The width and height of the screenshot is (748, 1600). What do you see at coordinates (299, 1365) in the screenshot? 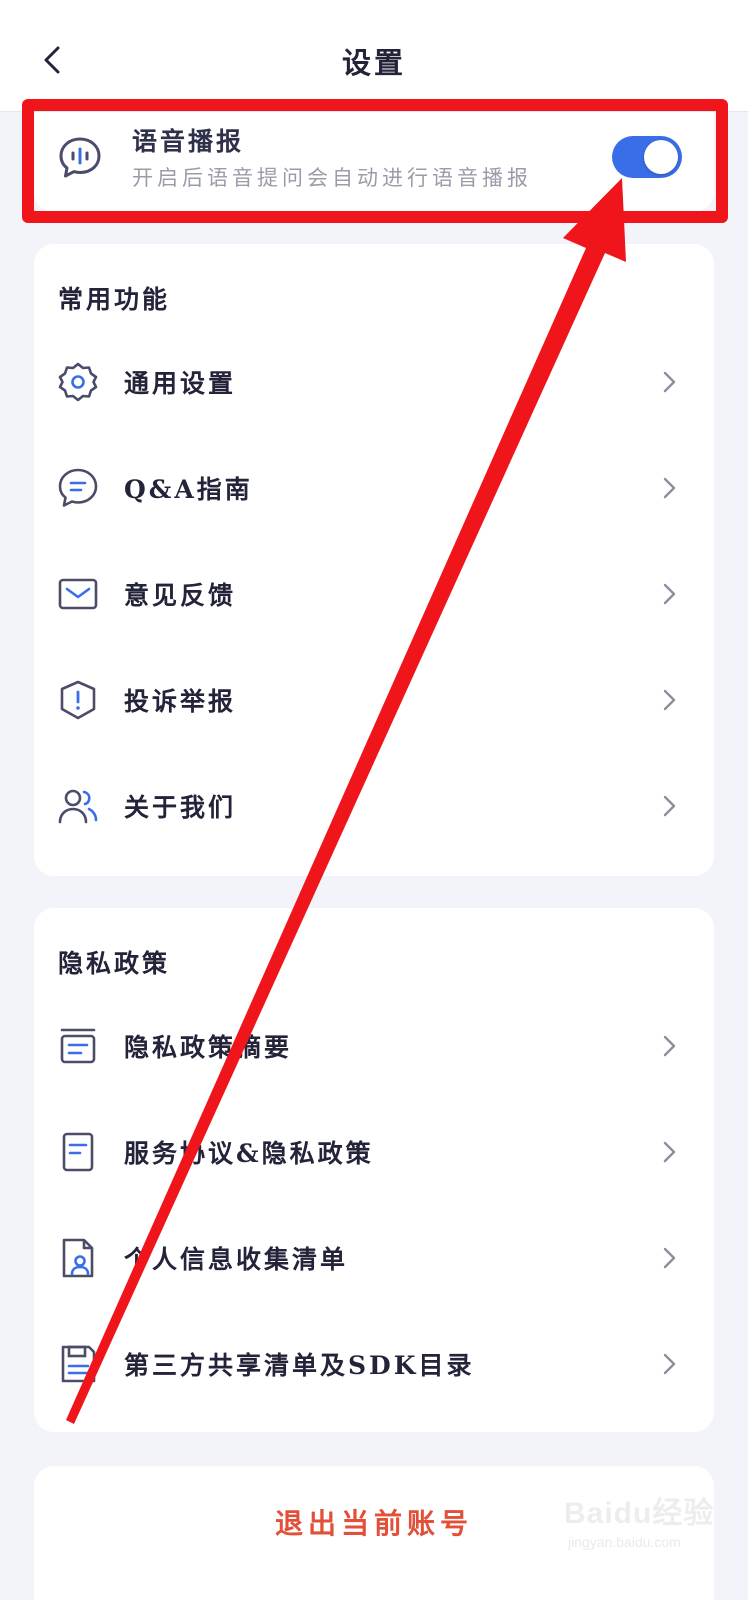
I see `row-label: 第三方共享清单及SDK目录` at bounding box center [299, 1365].